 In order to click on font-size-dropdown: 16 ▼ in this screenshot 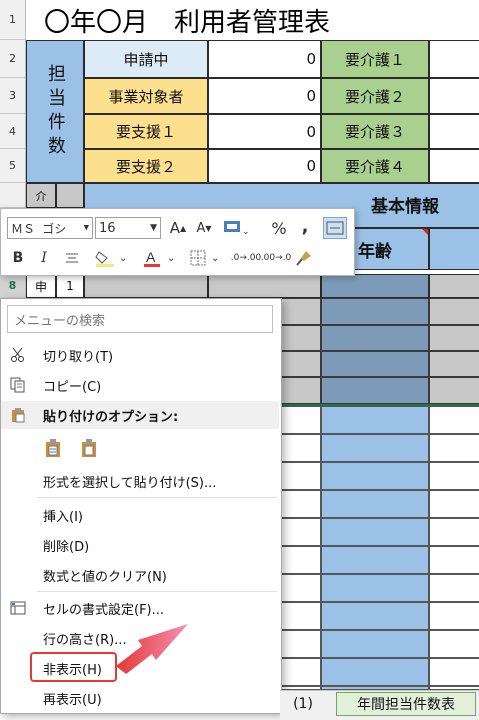, I will do `click(128, 228)`.